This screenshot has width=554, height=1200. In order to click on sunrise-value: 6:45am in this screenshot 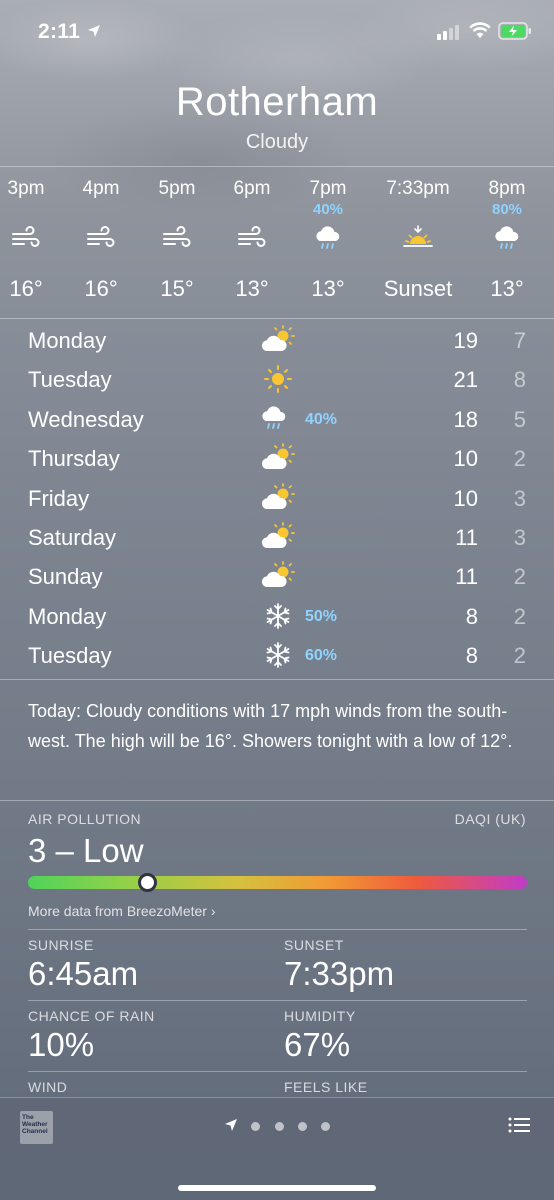, I will do `click(83, 973)`.